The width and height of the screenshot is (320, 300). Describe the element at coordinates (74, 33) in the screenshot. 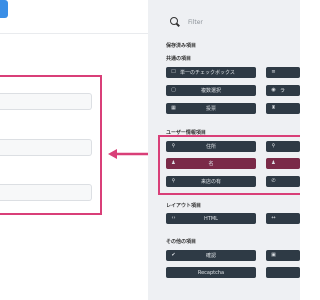

I see `header-divider` at that location.